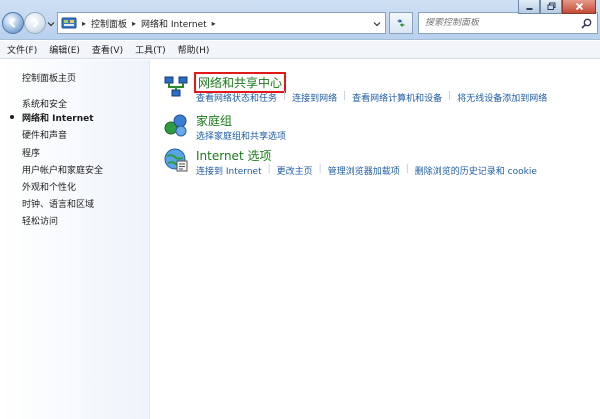 Image resolution: width=600 pixels, height=419 pixels. Describe the element at coordinates (476, 170) in the screenshot. I see `delete-history-link: 删除浏览的历史记录和 cookie` at that location.